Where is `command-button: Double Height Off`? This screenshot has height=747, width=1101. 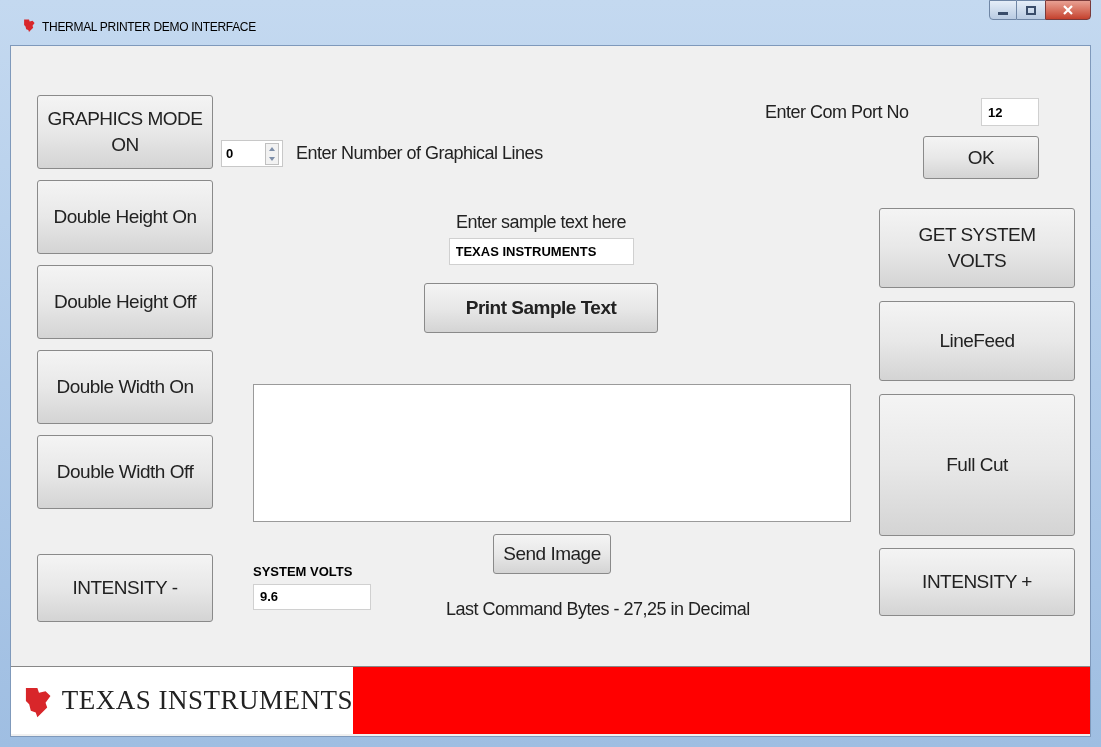 command-button: Double Height Off is located at coordinates (125, 302).